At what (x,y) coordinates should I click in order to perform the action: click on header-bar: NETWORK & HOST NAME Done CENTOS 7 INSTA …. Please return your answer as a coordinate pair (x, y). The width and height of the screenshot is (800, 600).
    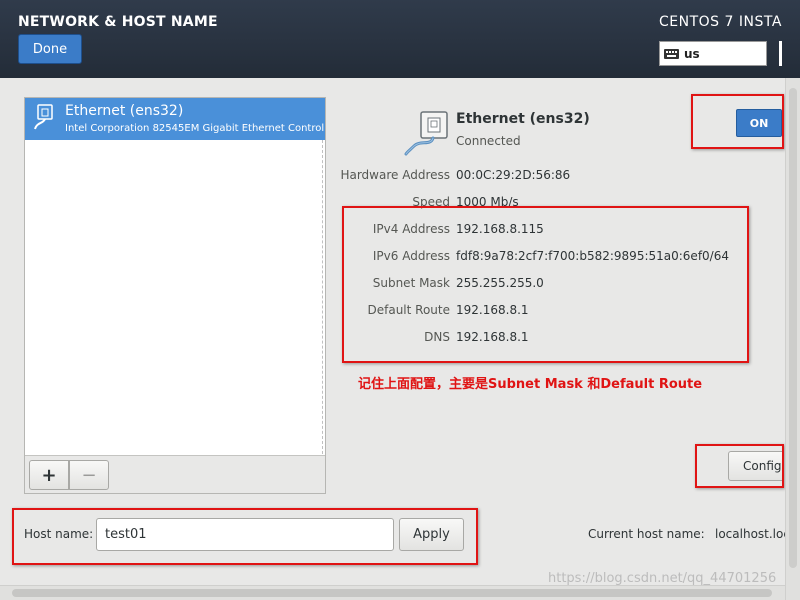
    Looking at the image, I should click on (400, 39).